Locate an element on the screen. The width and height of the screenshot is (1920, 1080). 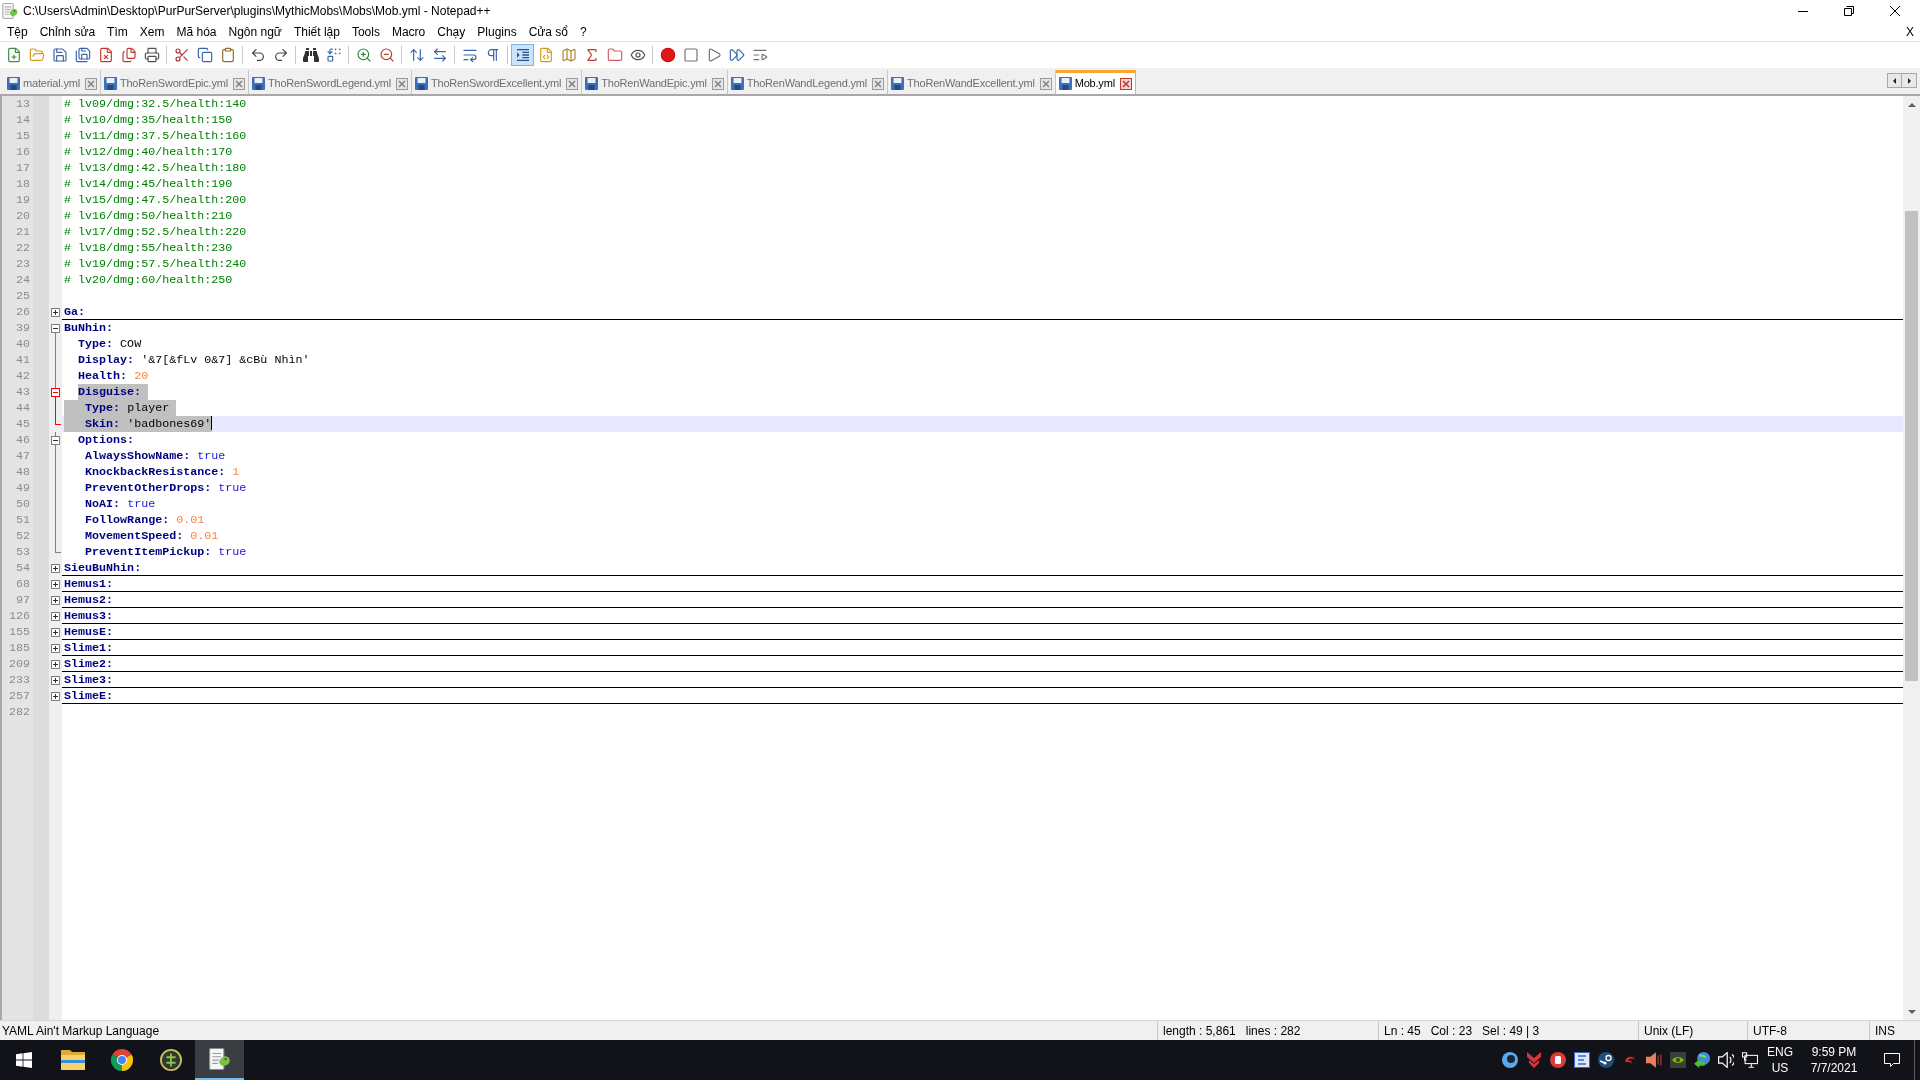
file-x-icon is located at coordinates (105, 55).